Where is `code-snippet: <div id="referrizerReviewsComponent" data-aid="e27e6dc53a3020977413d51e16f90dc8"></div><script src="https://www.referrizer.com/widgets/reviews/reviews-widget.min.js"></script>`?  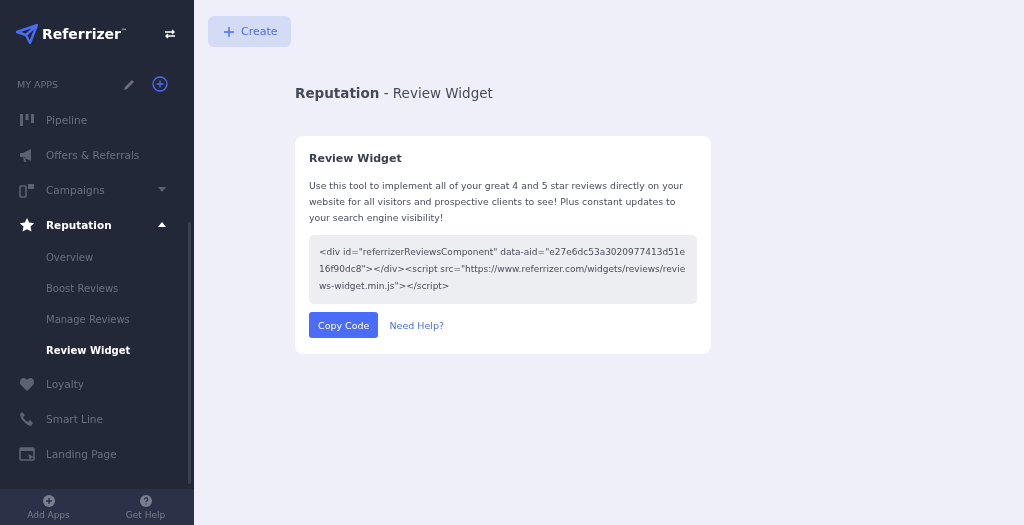 code-snippet: <div id="referrizerReviewsComponent" data-aid="e27e6dc53a3020977413d51e16f90dc8"></div><script src="https://www.referrizer.com/widgets/reviews/reviews-widget.min.js"></script> is located at coordinates (503, 269).